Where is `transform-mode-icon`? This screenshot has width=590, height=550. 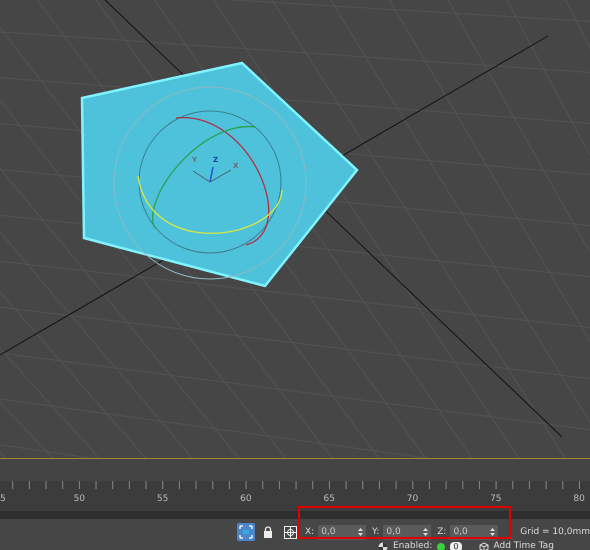
transform-mode-icon is located at coordinates (290, 532).